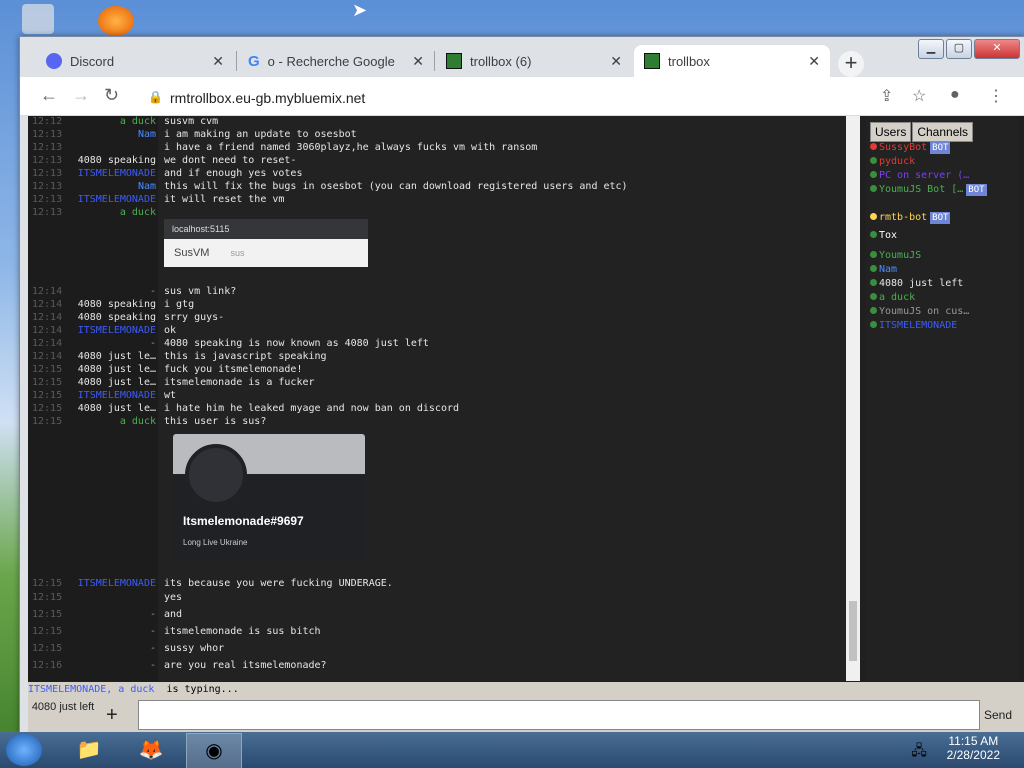 This screenshot has width=1024, height=768. What do you see at coordinates (112, 715) in the screenshot?
I see `add-button: +` at bounding box center [112, 715].